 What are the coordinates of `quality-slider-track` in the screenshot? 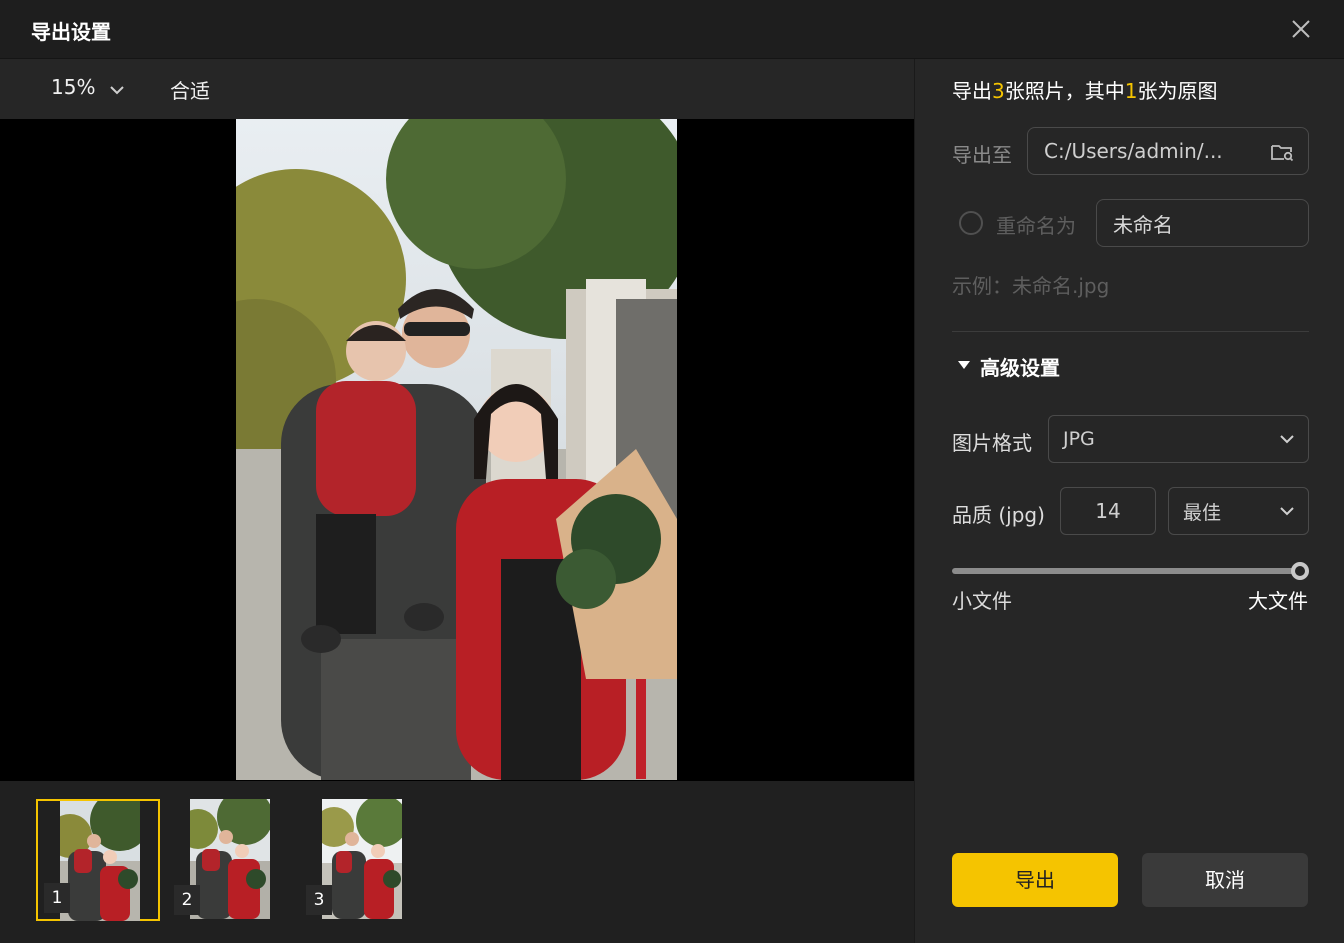 It's located at (1127, 571).